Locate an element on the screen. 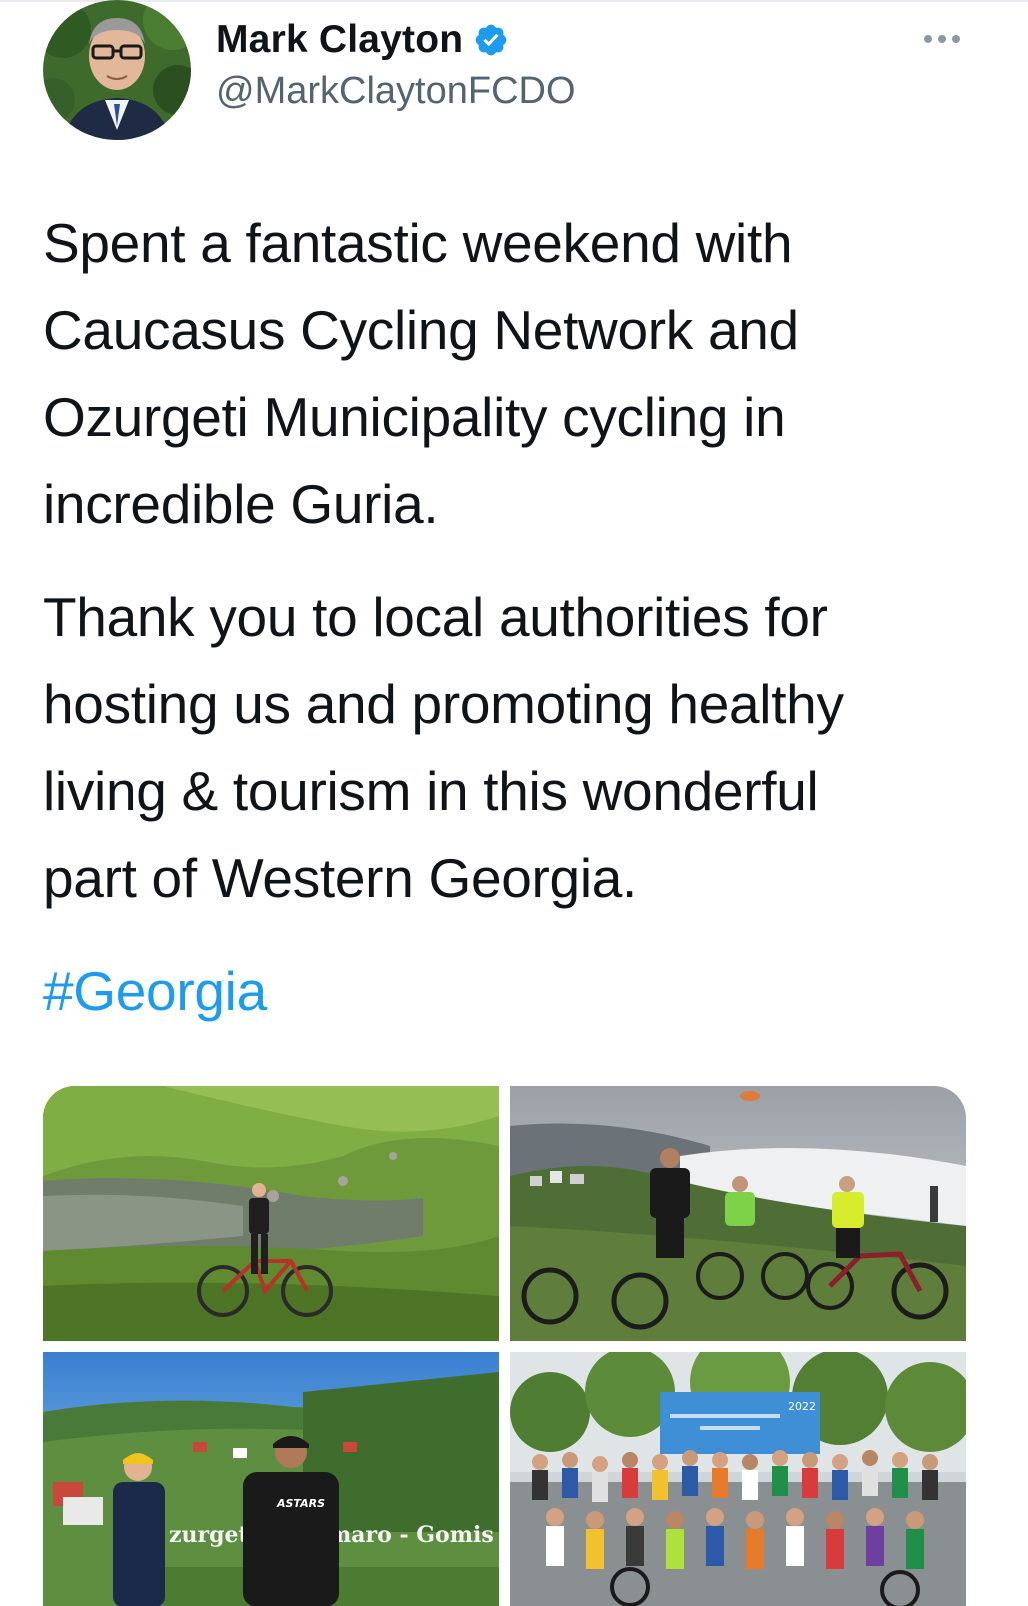 The image size is (1028, 1606). author-name-row: Mark Clayton is located at coordinates (362, 40).